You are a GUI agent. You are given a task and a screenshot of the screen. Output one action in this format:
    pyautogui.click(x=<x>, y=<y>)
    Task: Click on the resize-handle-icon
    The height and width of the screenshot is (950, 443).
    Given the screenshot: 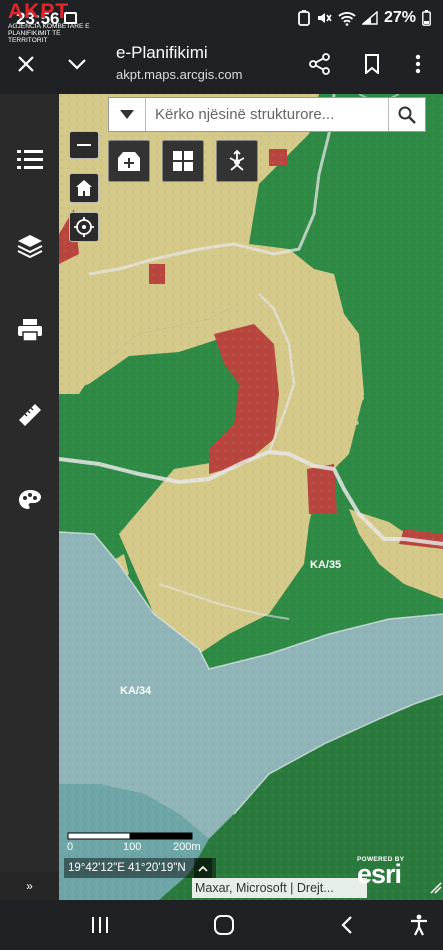 What is the action you would take?
    pyautogui.click(x=435, y=887)
    